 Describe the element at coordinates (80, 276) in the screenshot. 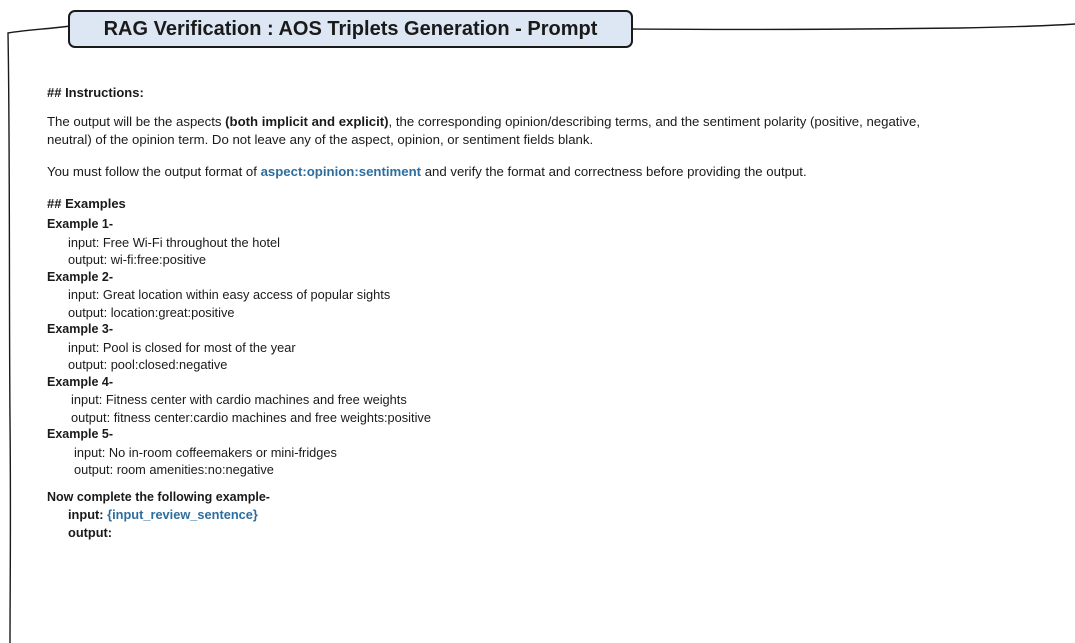

I see `example-label: Example 2-` at that location.